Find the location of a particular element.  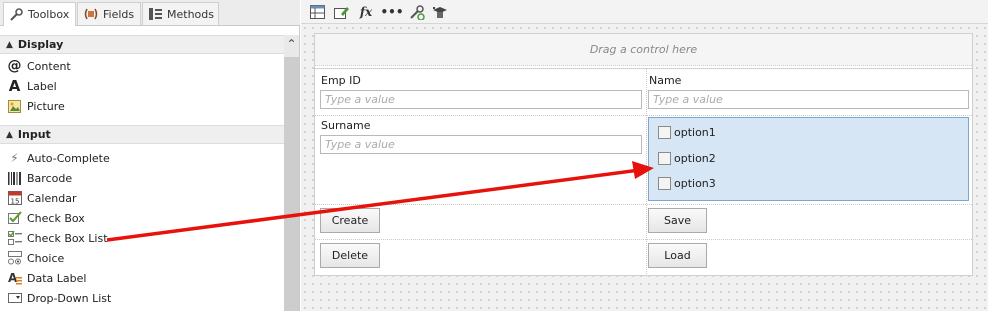

toolbox-item-label: Calendar is located at coordinates (52, 198).